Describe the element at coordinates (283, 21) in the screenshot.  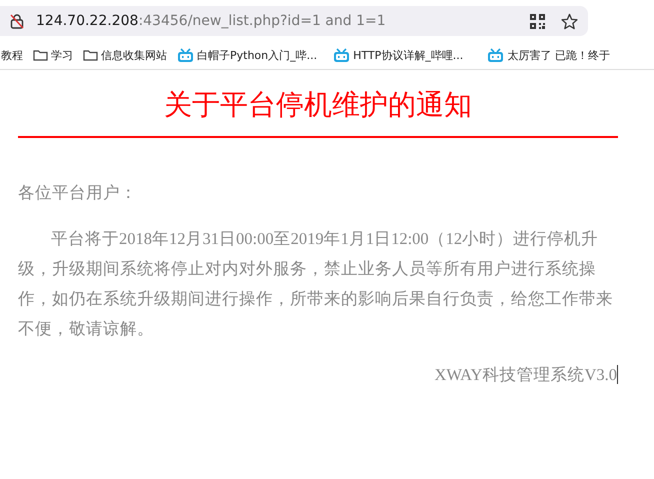
I see `url-text: 124.70.22.208:43456/new_list.php?id=1 and 1=1` at that location.